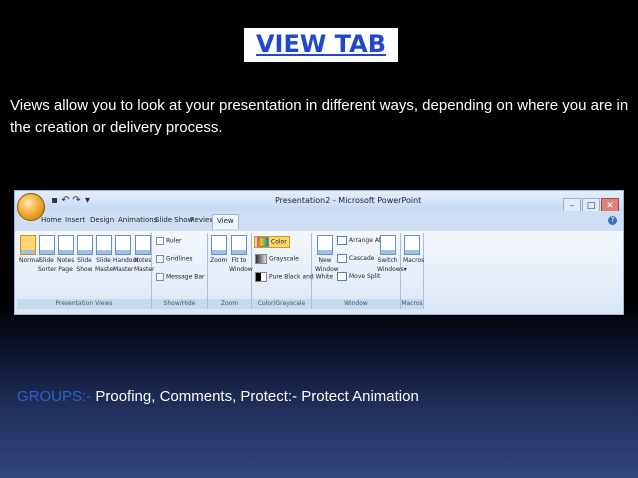 This screenshot has width=638, height=478. Describe the element at coordinates (169, 241) in the screenshot. I see `ruler-checkbox: Ruler` at that location.